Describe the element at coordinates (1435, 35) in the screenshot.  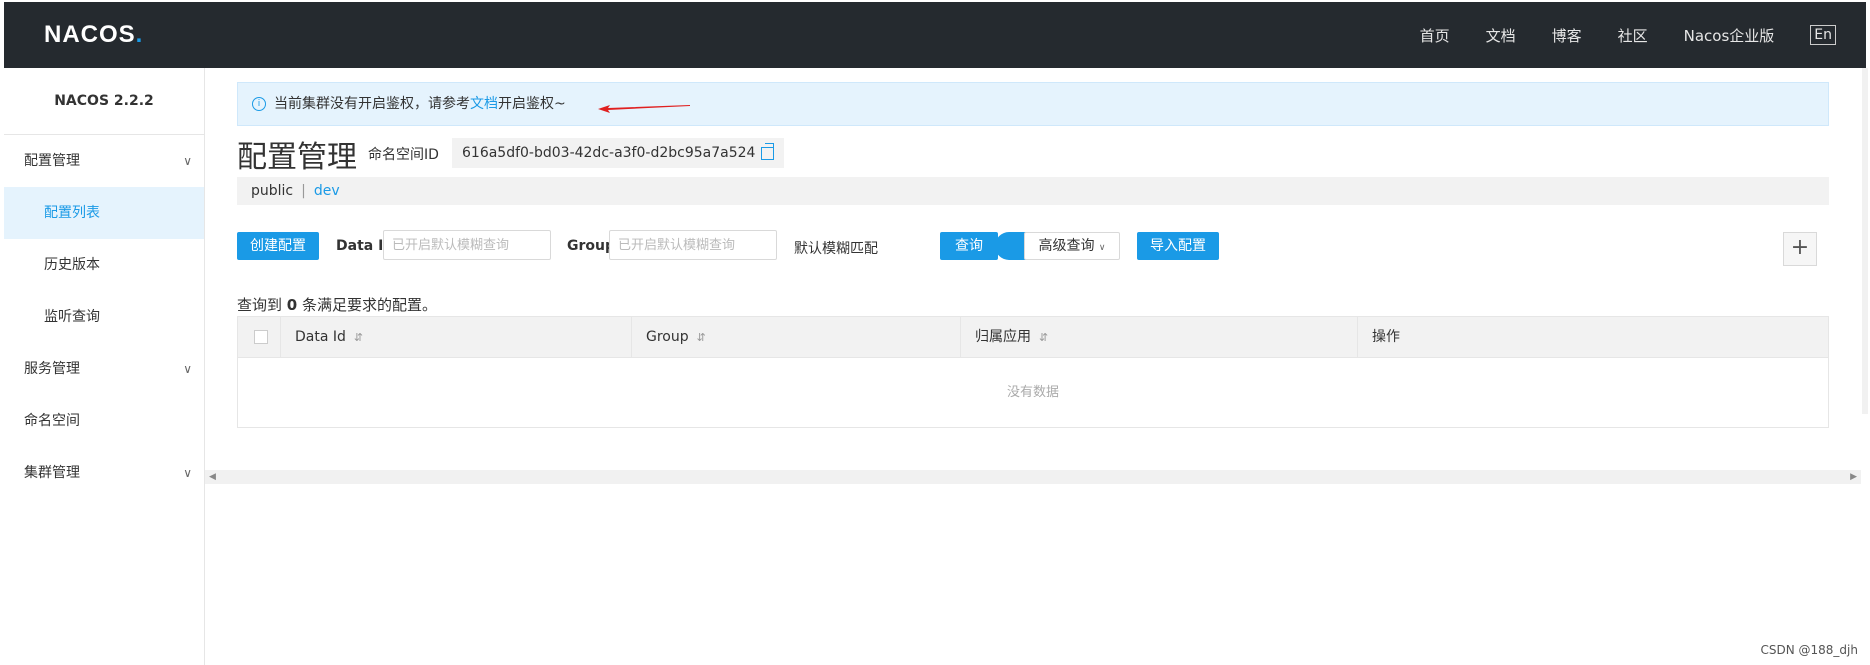
I see `nav-home: 首页` at that location.